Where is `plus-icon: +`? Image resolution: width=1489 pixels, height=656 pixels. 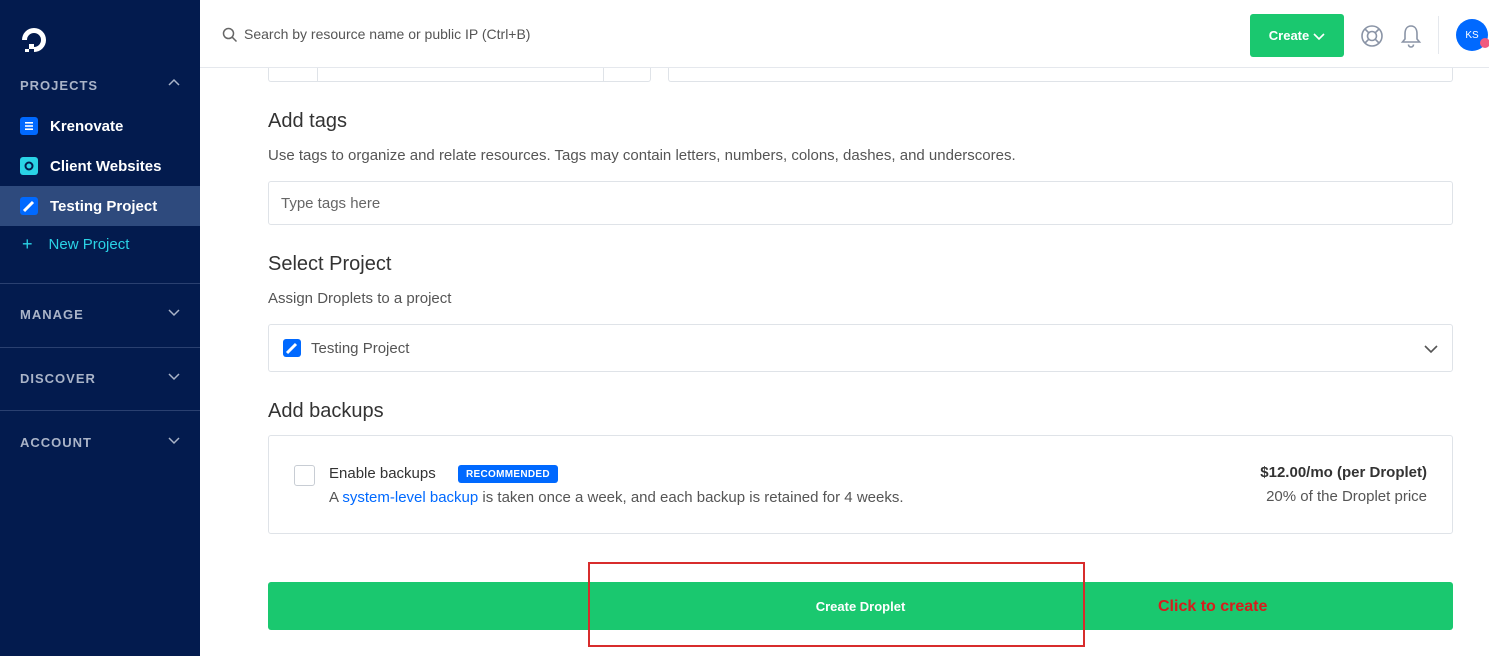 plus-icon: + is located at coordinates (27, 243).